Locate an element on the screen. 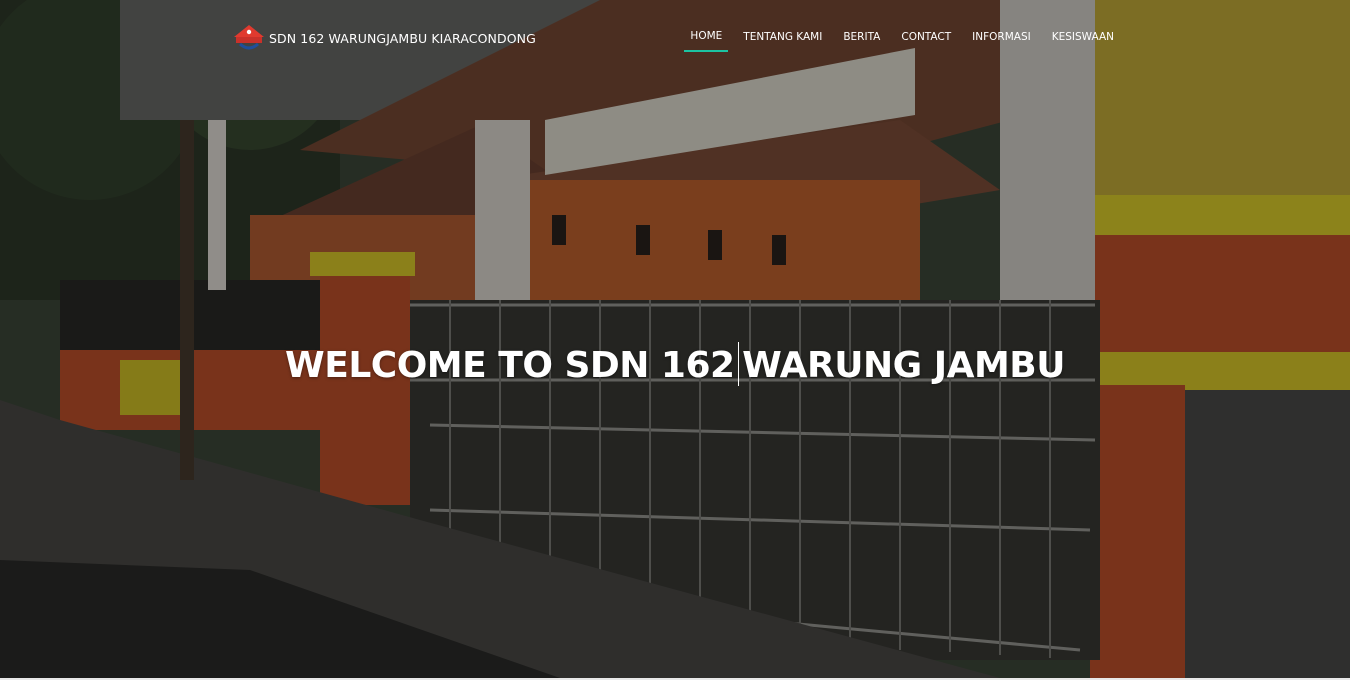 This screenshot has height=680, width=1350. nav-link-contact: CONTACT is located at coordinates (926, 41).